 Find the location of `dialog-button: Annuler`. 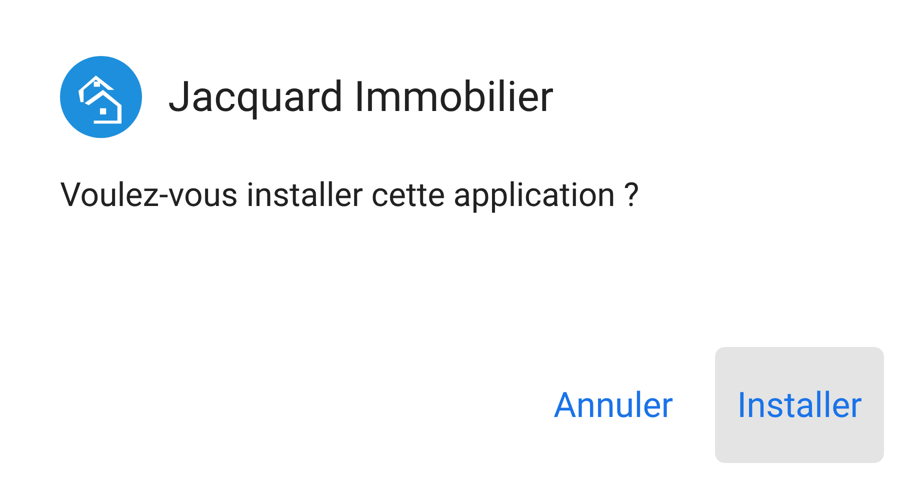

dialog-button: Annuler is located at coordinates (613, 405).